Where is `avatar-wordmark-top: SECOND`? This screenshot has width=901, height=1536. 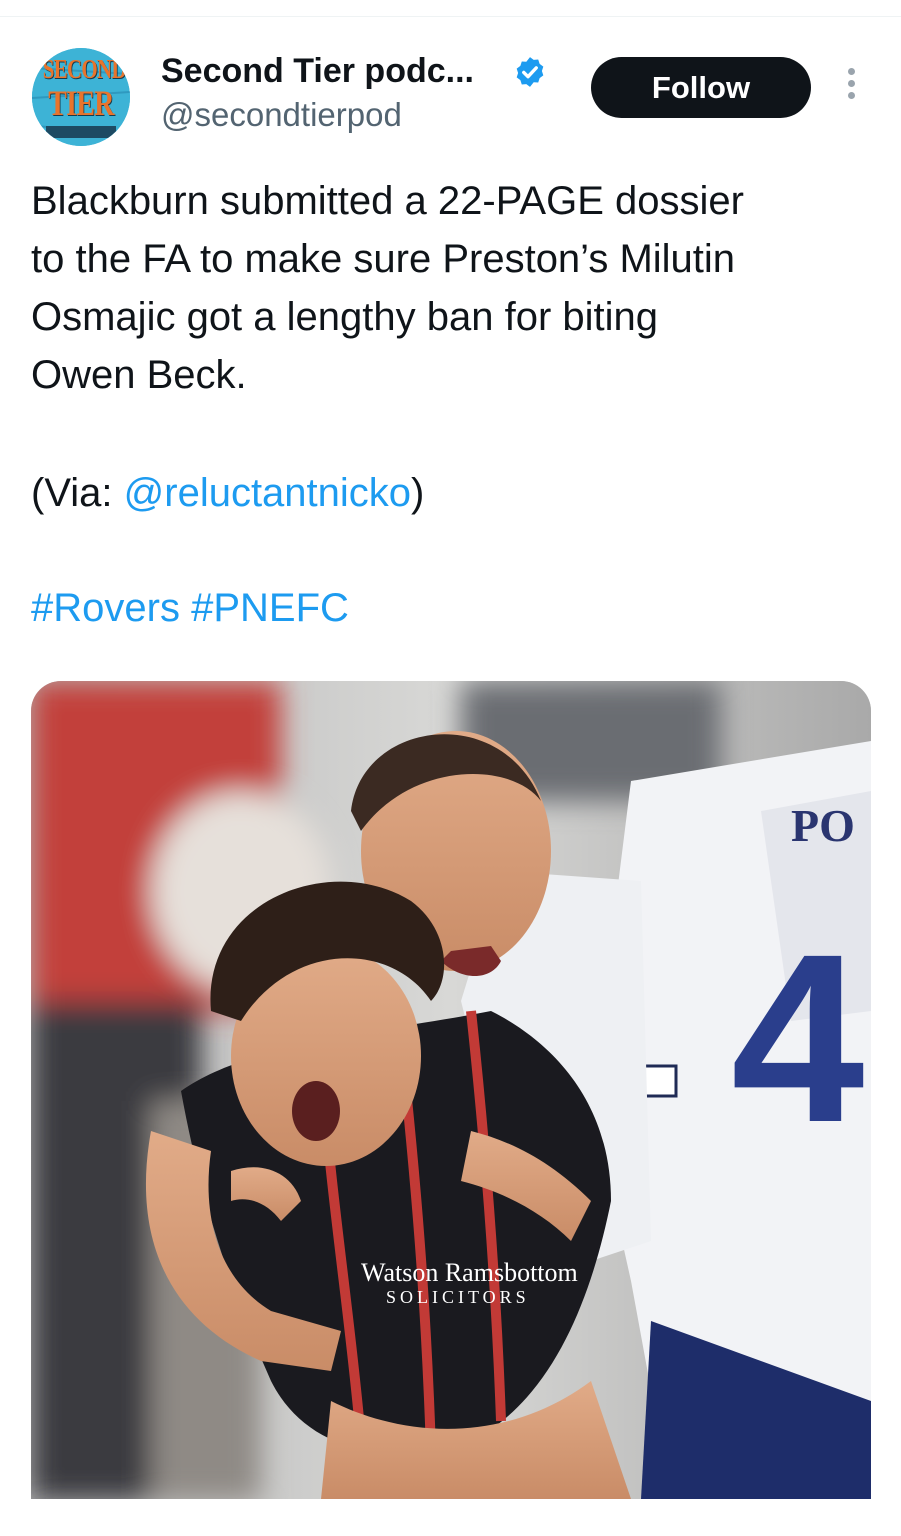 avatar-wordmark-top: SECOND is located at coordinates (84, 69).